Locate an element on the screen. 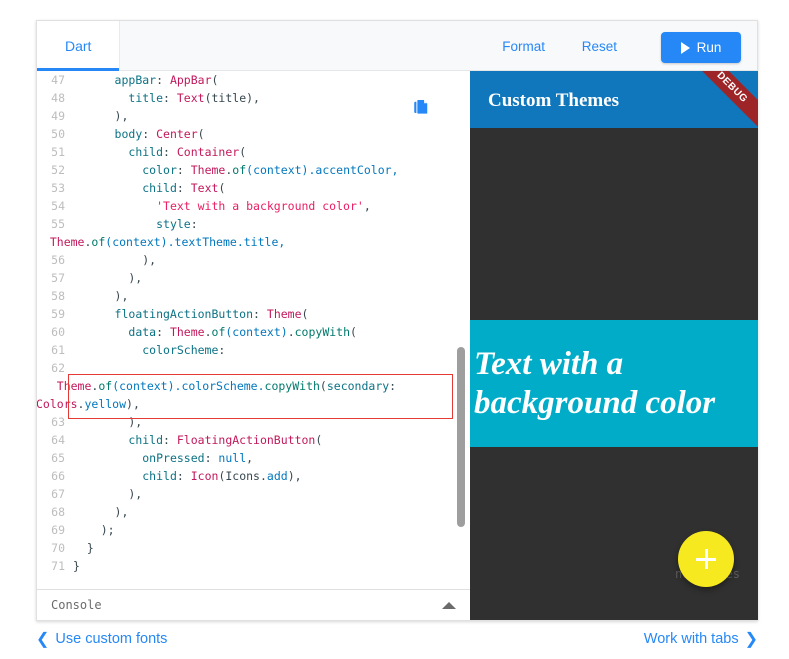  code-line: 50 body: Center( is located at coordinates (253, 134).